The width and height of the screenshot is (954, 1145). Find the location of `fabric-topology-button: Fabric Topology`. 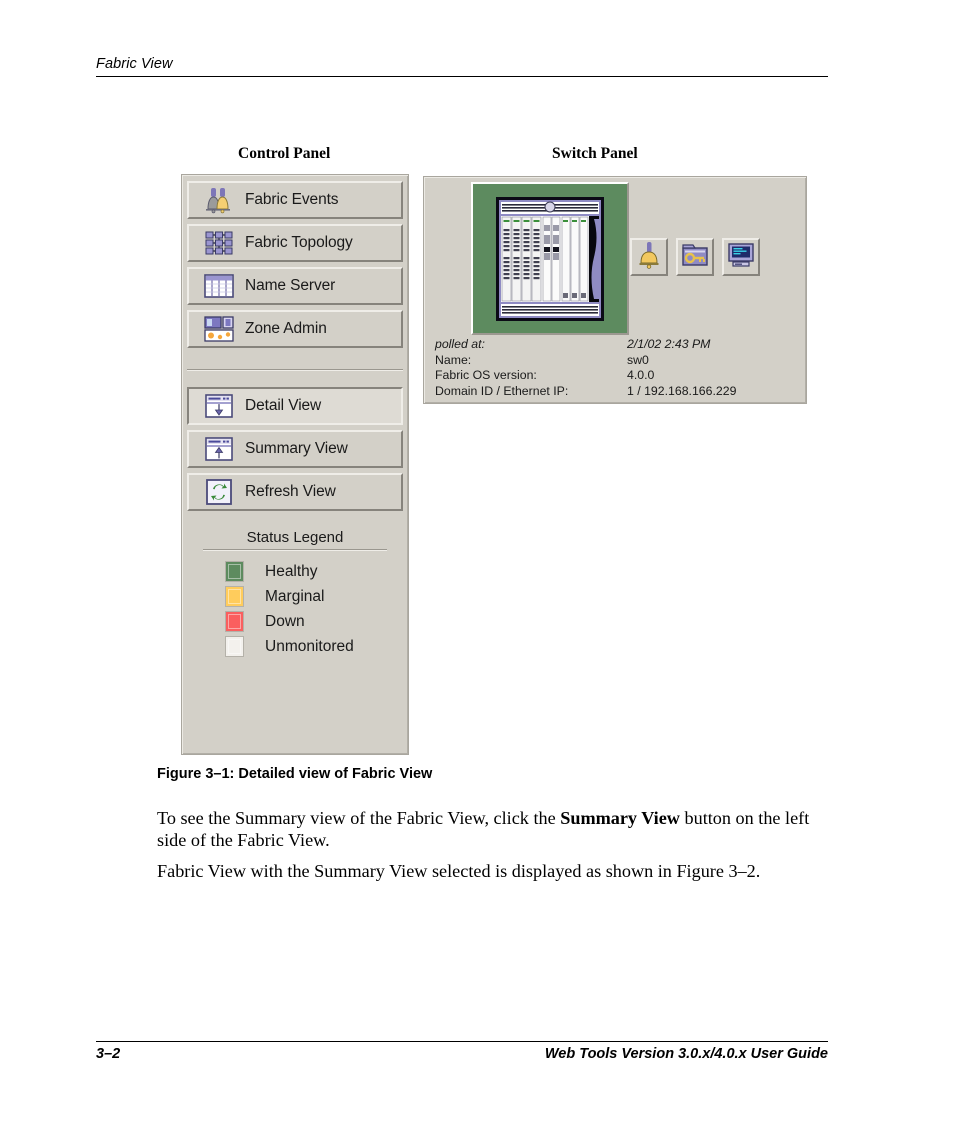

fabric-topology-button: Fabric Topology is located at coordinates (295, 243).